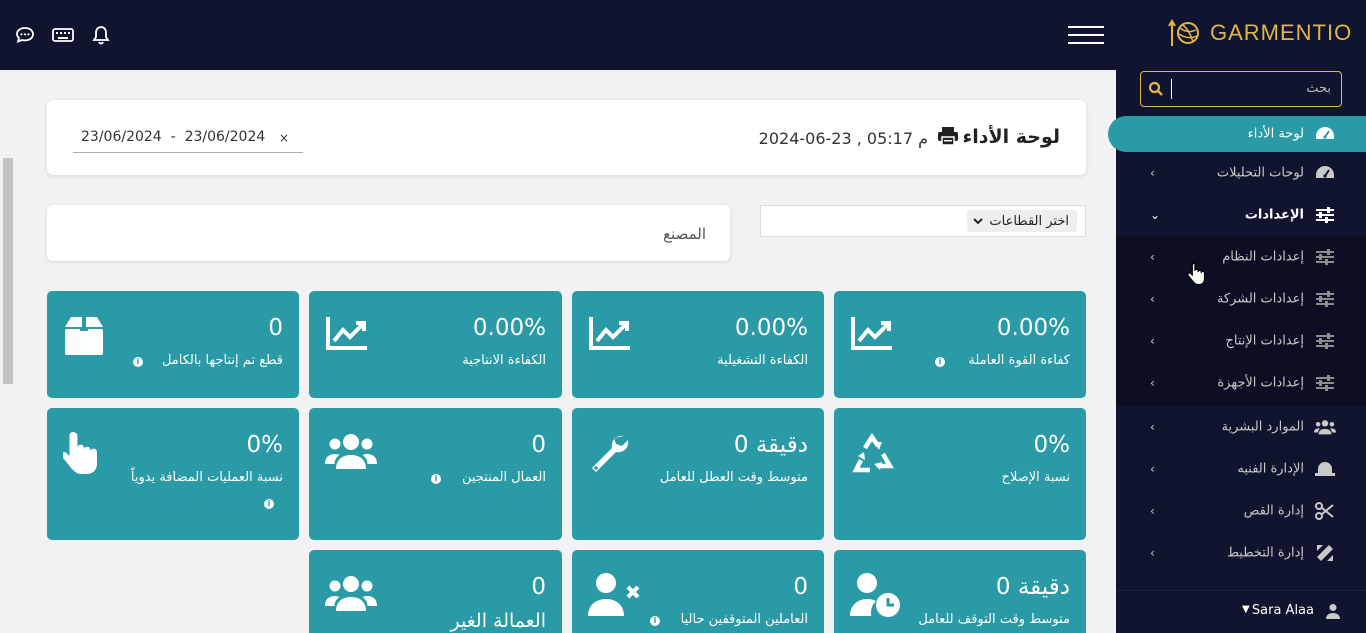 This screenshot has width=1366, height=633. I want to click on dashboard-gauge-icon, so click(1325, 134).